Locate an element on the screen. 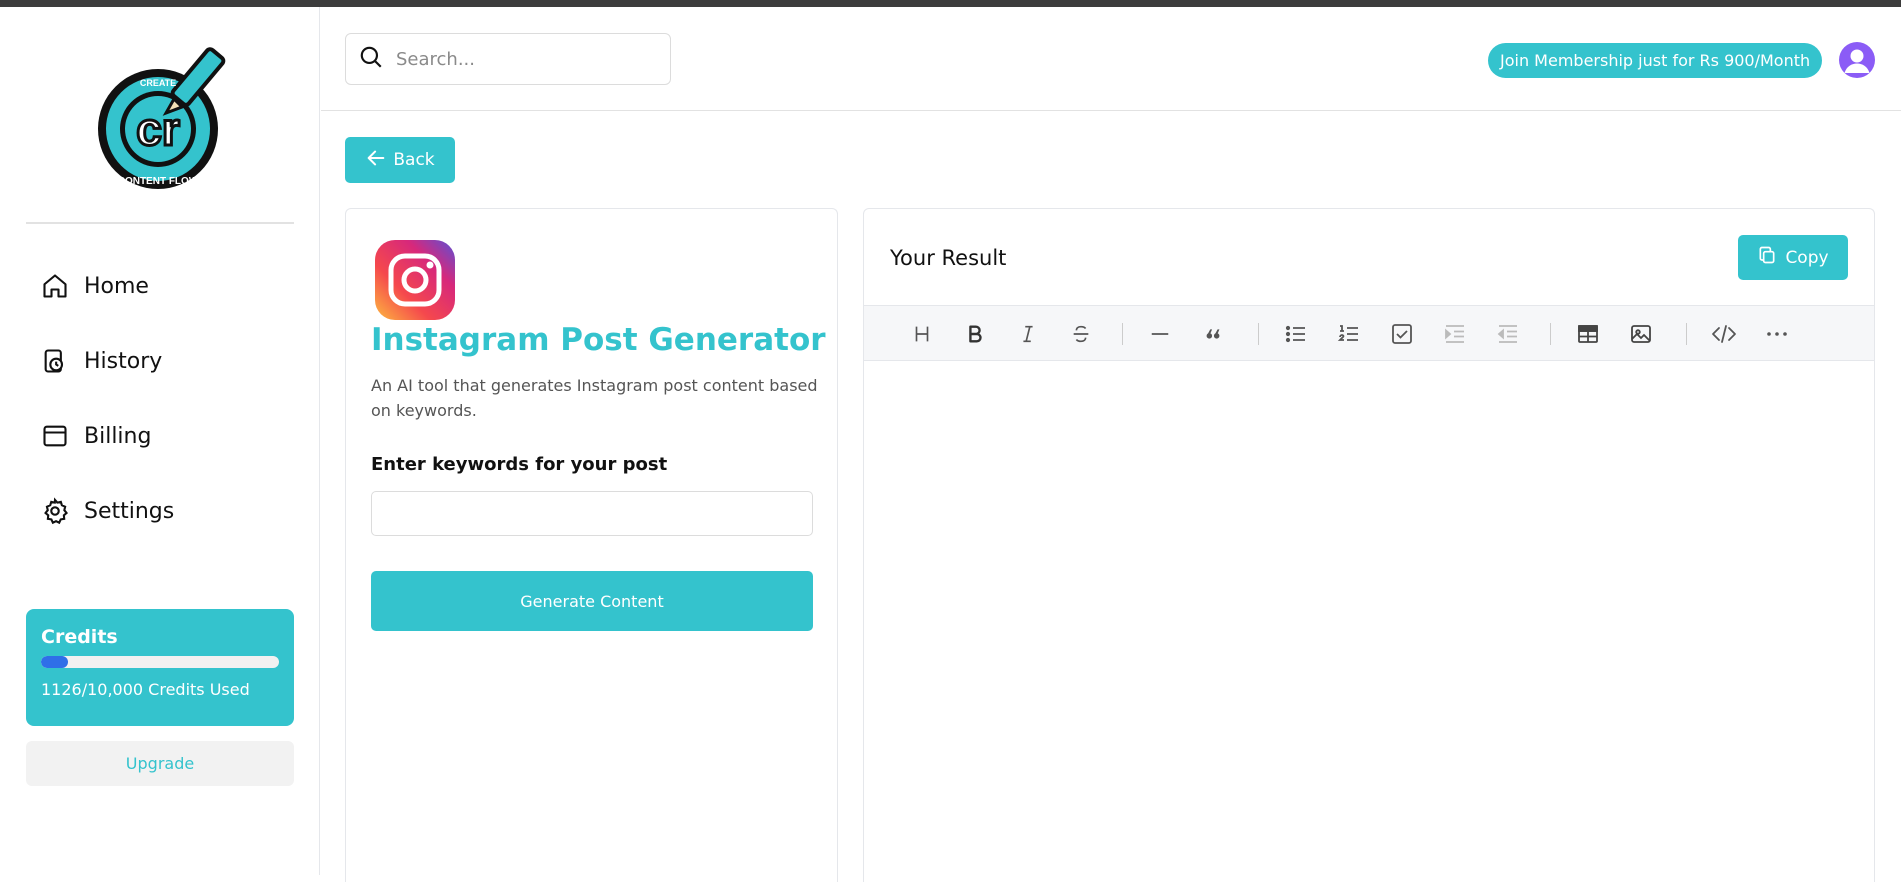 The height and width of the screenshot is (882, 1901). task-list-icon is located at coordinates (1402, 334).